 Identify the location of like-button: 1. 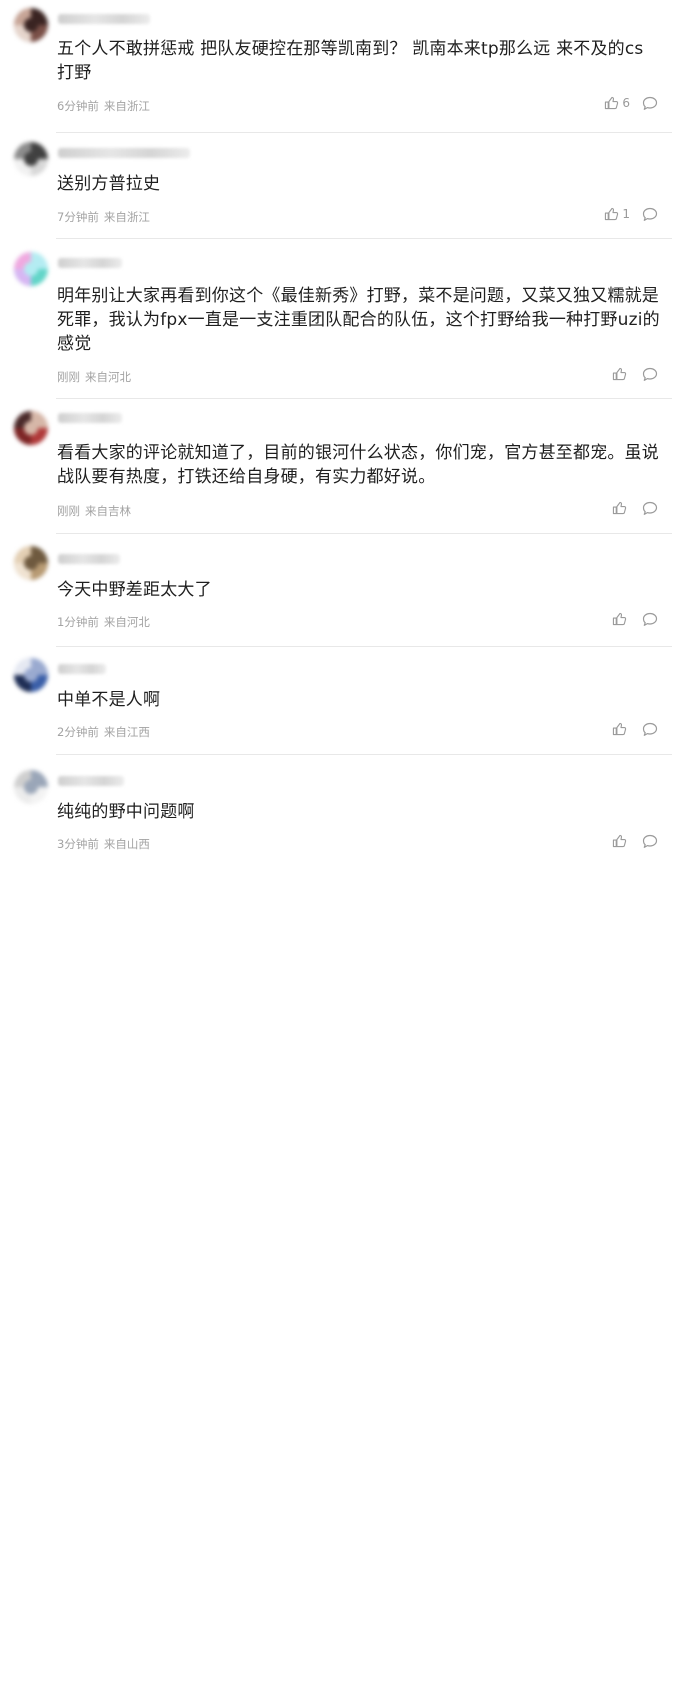
(617, 214).